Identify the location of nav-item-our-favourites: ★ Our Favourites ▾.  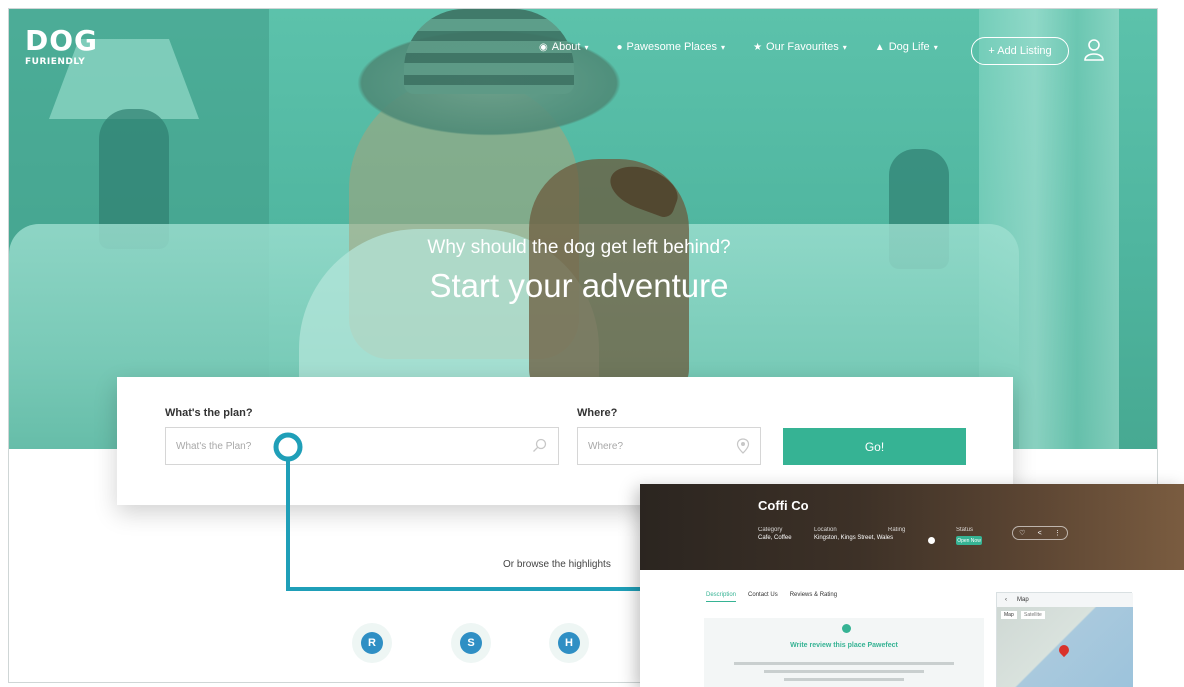
(800, 47).